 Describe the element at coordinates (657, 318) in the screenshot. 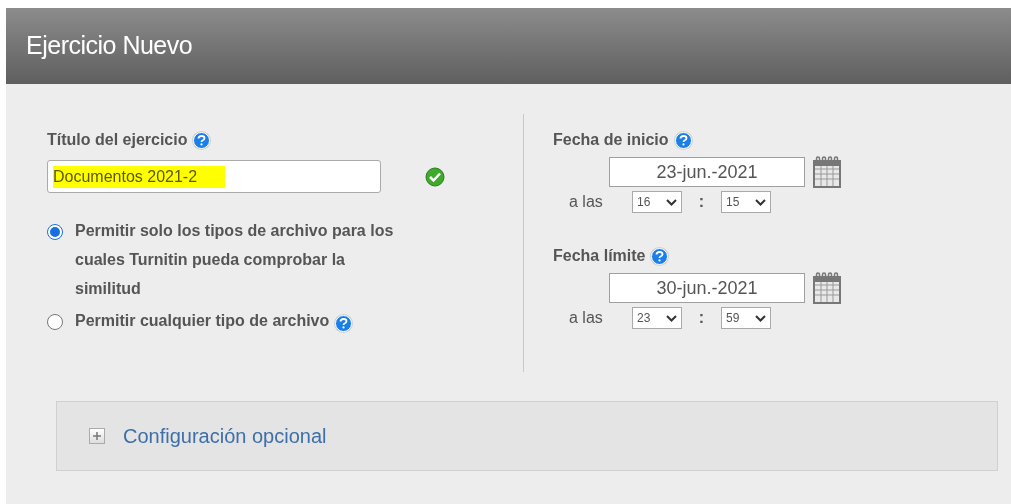

I see `time-select: 23` at that location.